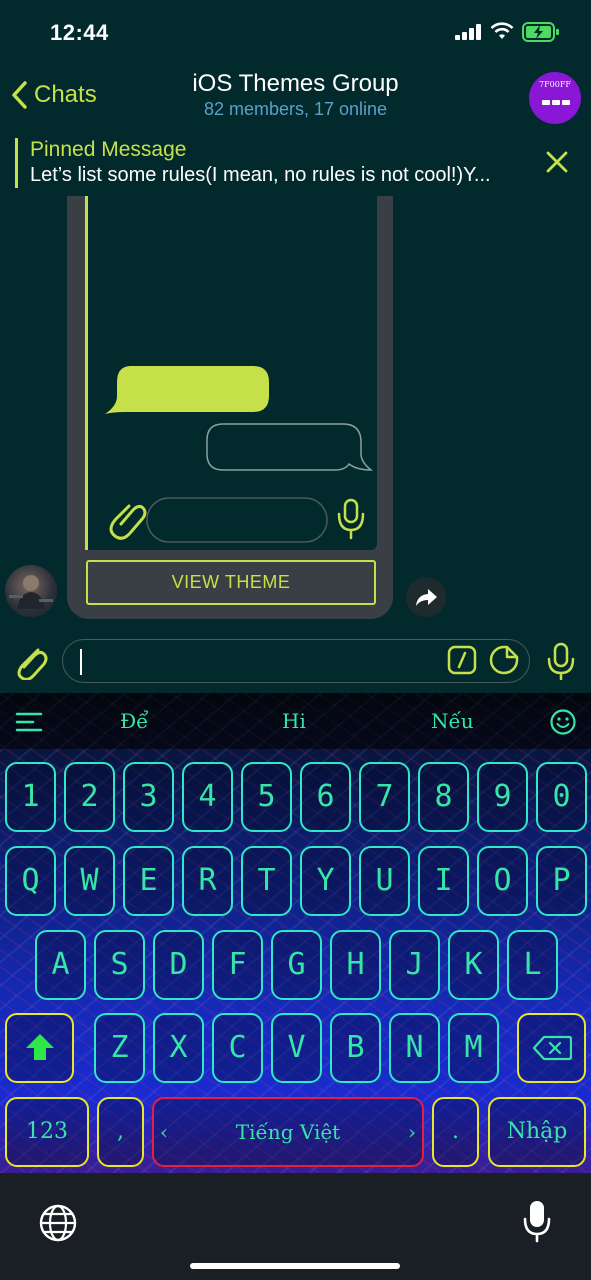  What do you see at coordinates (295, 661) in the screenshot?
I see `message-input-bar` at bounding box center [295, 661].